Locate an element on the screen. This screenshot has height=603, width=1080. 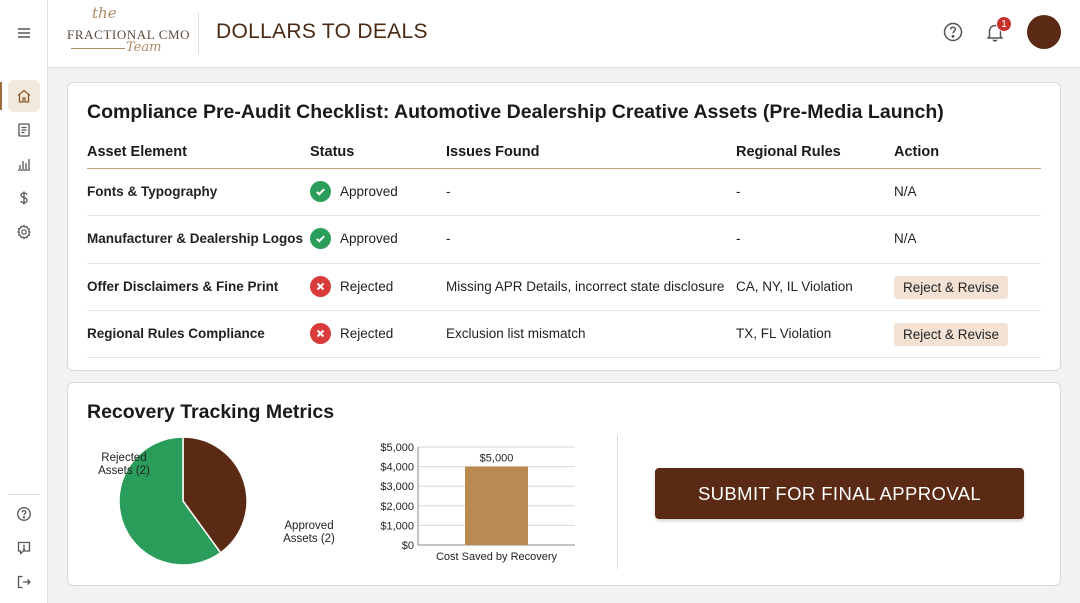
gear-icon is located at coordinates (24, 232).